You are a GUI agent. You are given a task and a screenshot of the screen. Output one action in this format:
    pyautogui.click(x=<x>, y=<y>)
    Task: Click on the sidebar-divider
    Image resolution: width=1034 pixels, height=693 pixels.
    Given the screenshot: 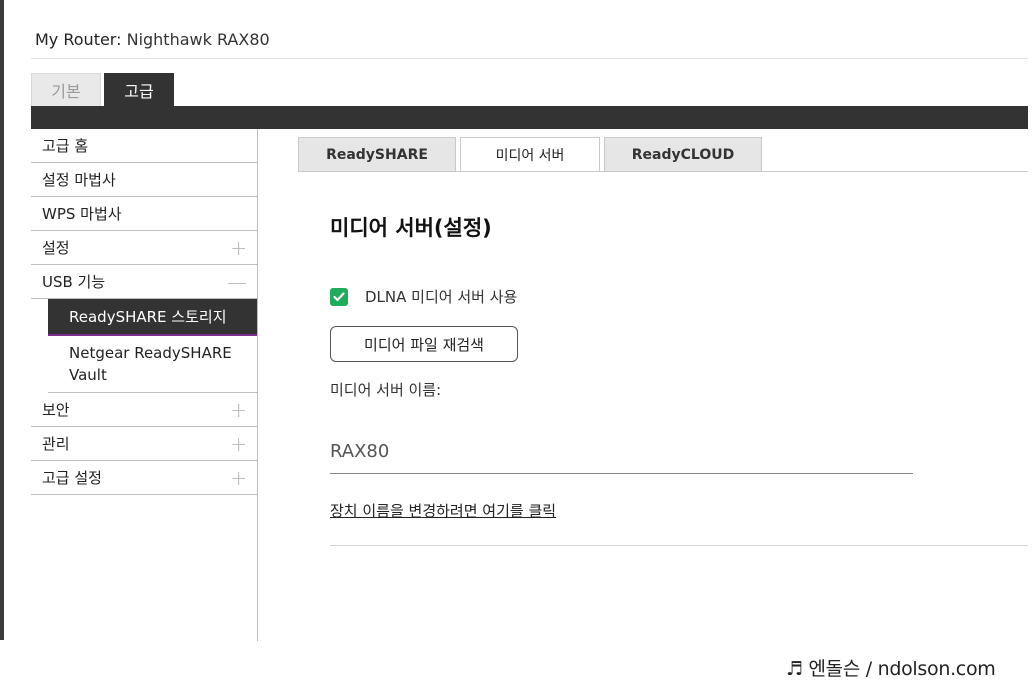 What is the action you would take?
    pyautogui.click(x=257, y=385)
    